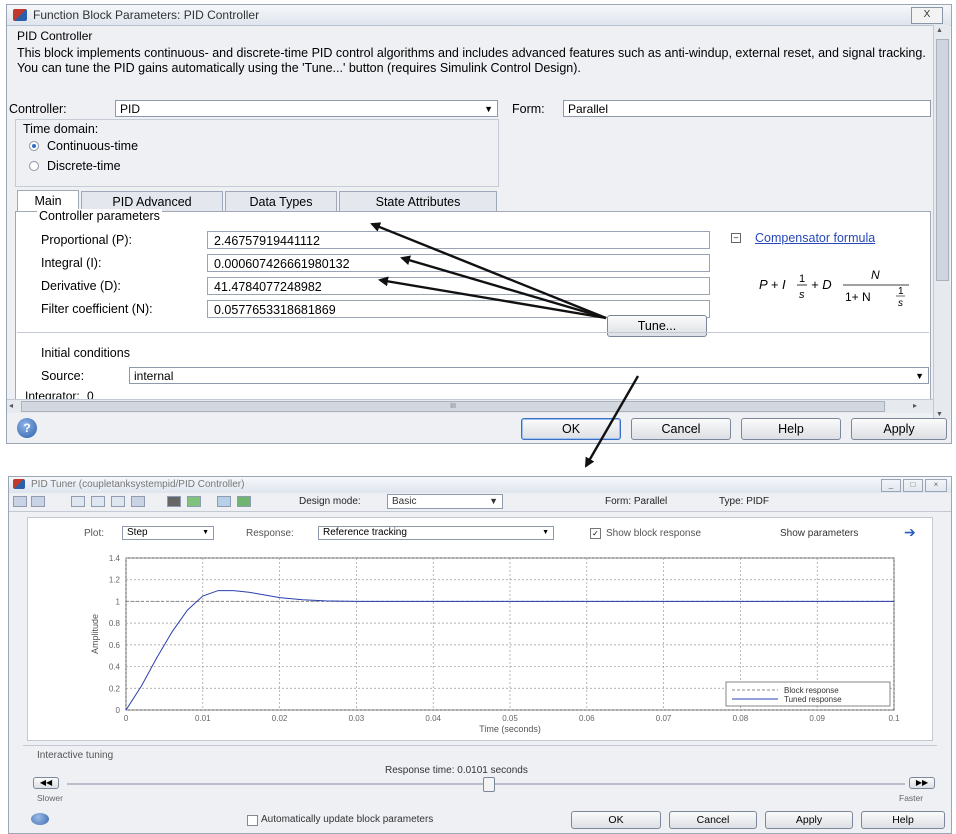 This screenshot has width=956, height=834. Describe the element at coordinates (595, 533) in the screenshot. I see `show-block-response-checkbox: ✓` at that location.